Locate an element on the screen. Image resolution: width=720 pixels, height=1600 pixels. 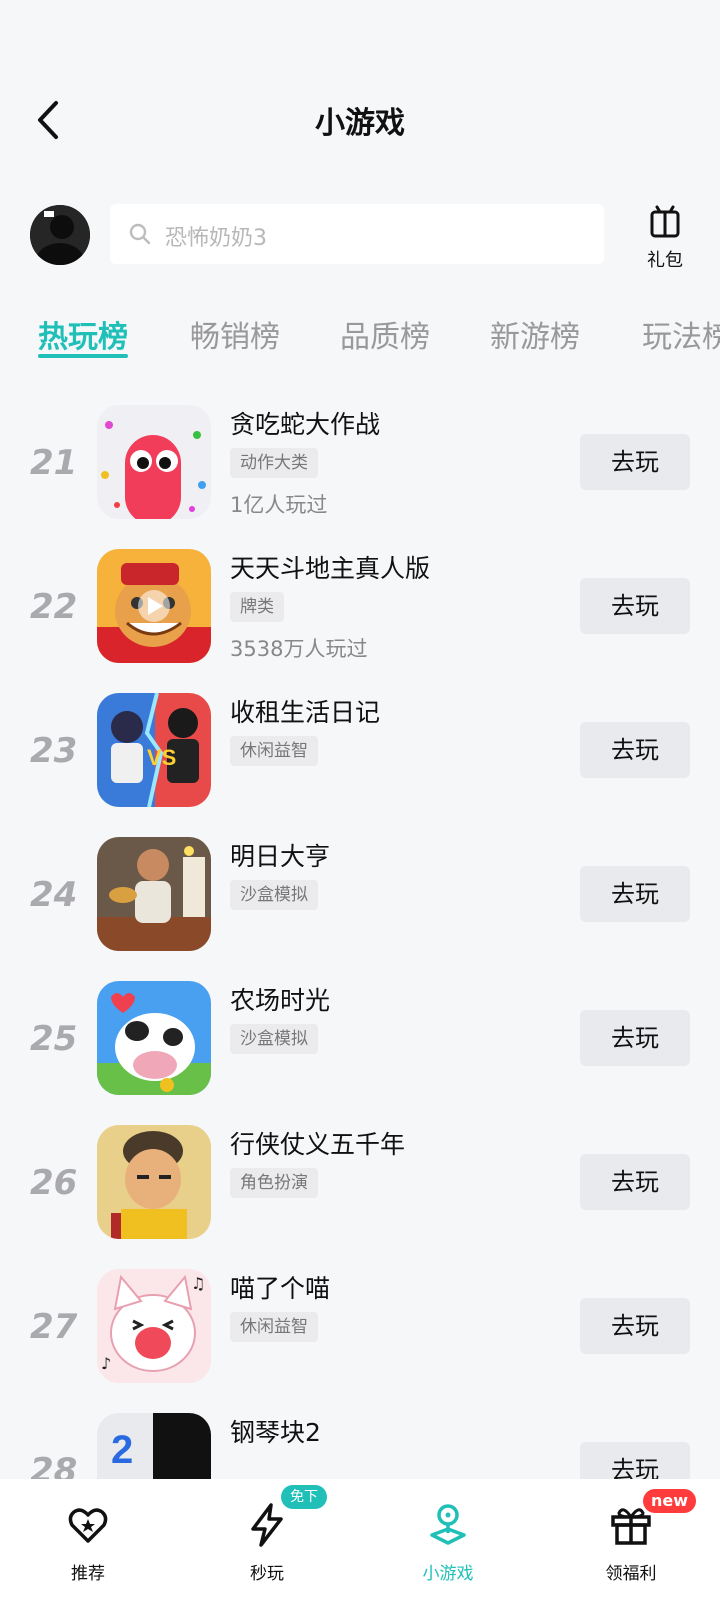
rank-number: 23 is located at coordinates (54, 751).